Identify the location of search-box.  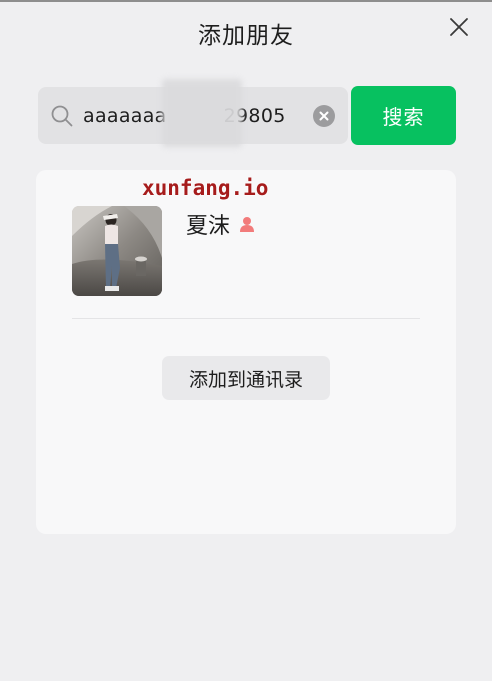
(193, 113).